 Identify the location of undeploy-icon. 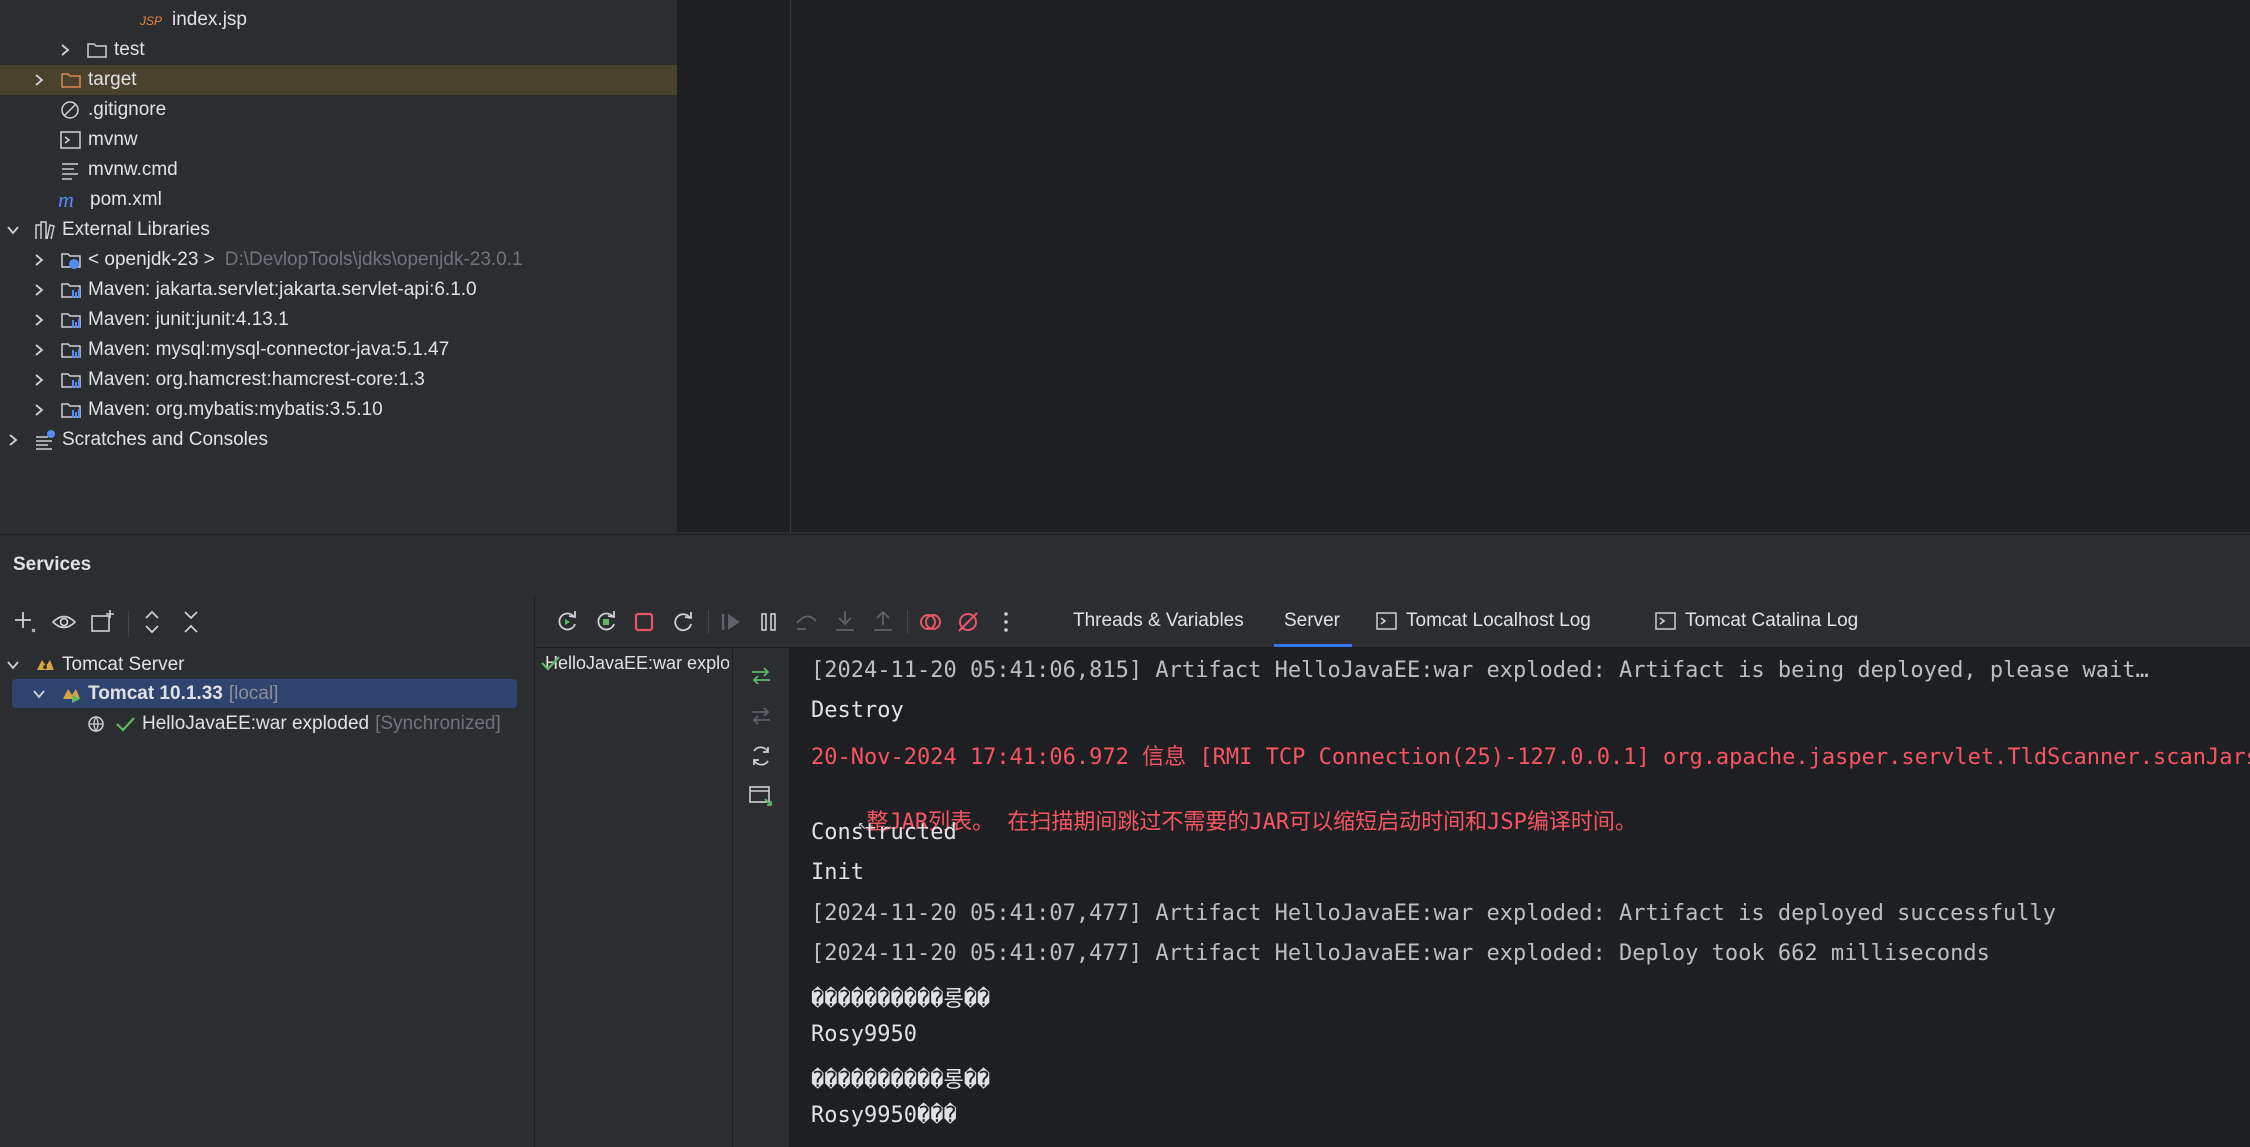
(761, 716).